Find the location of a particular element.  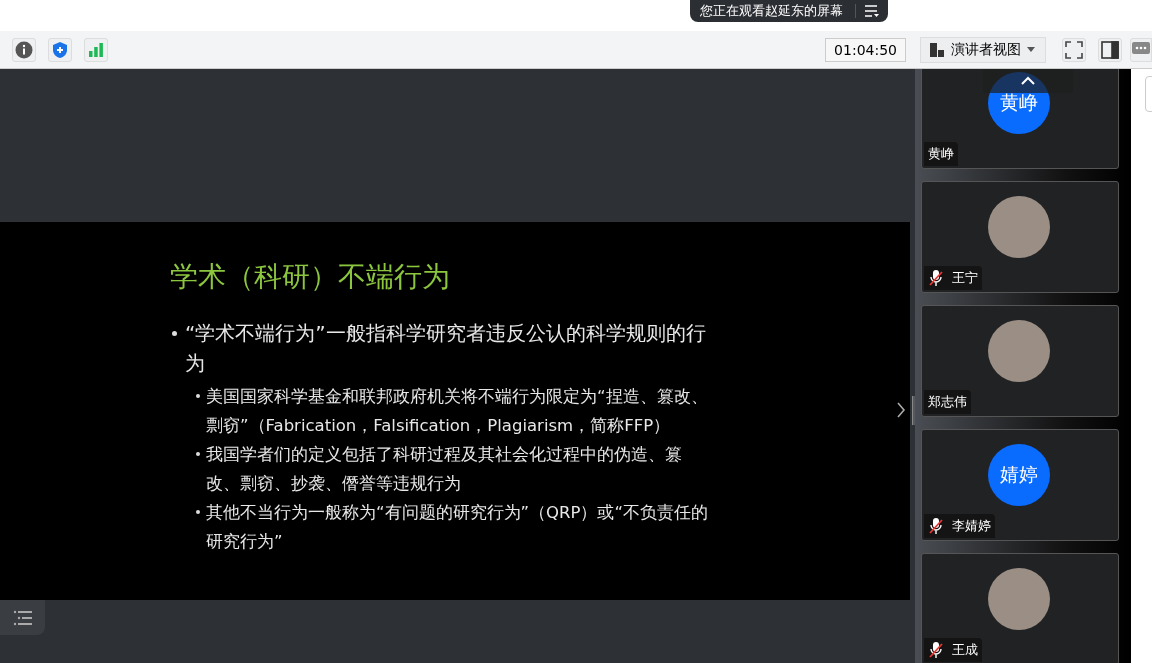

signal-bars-icon is located at coordinates (96, 49).